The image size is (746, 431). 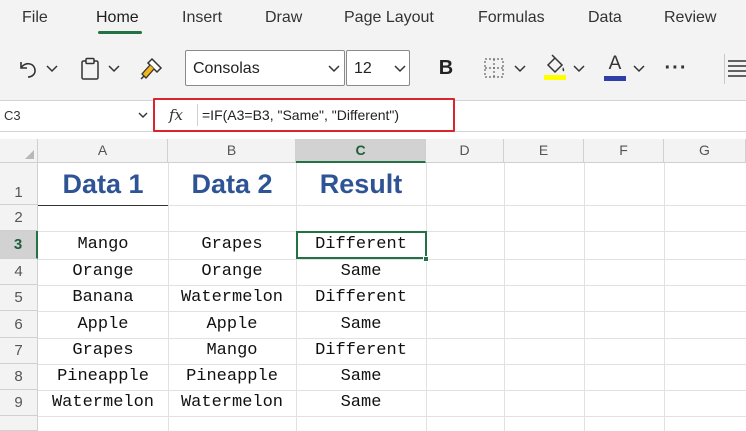 What do you see at coordinates (520, 69) in the screenshot?
I see `borders-chevron-down-icon` at bounding box center [520, 69].